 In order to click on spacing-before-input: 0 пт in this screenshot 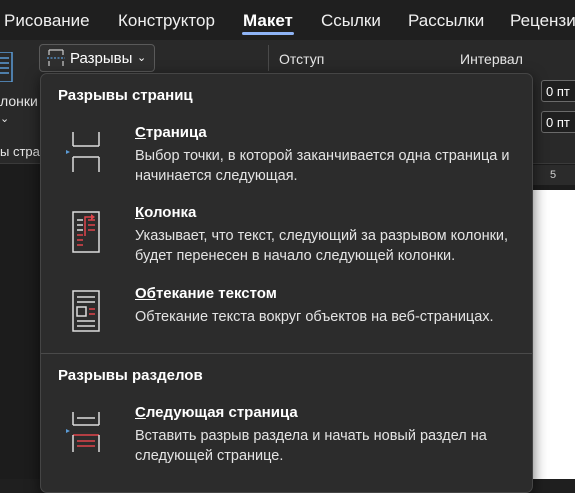, I will do `click(558, 91)`.